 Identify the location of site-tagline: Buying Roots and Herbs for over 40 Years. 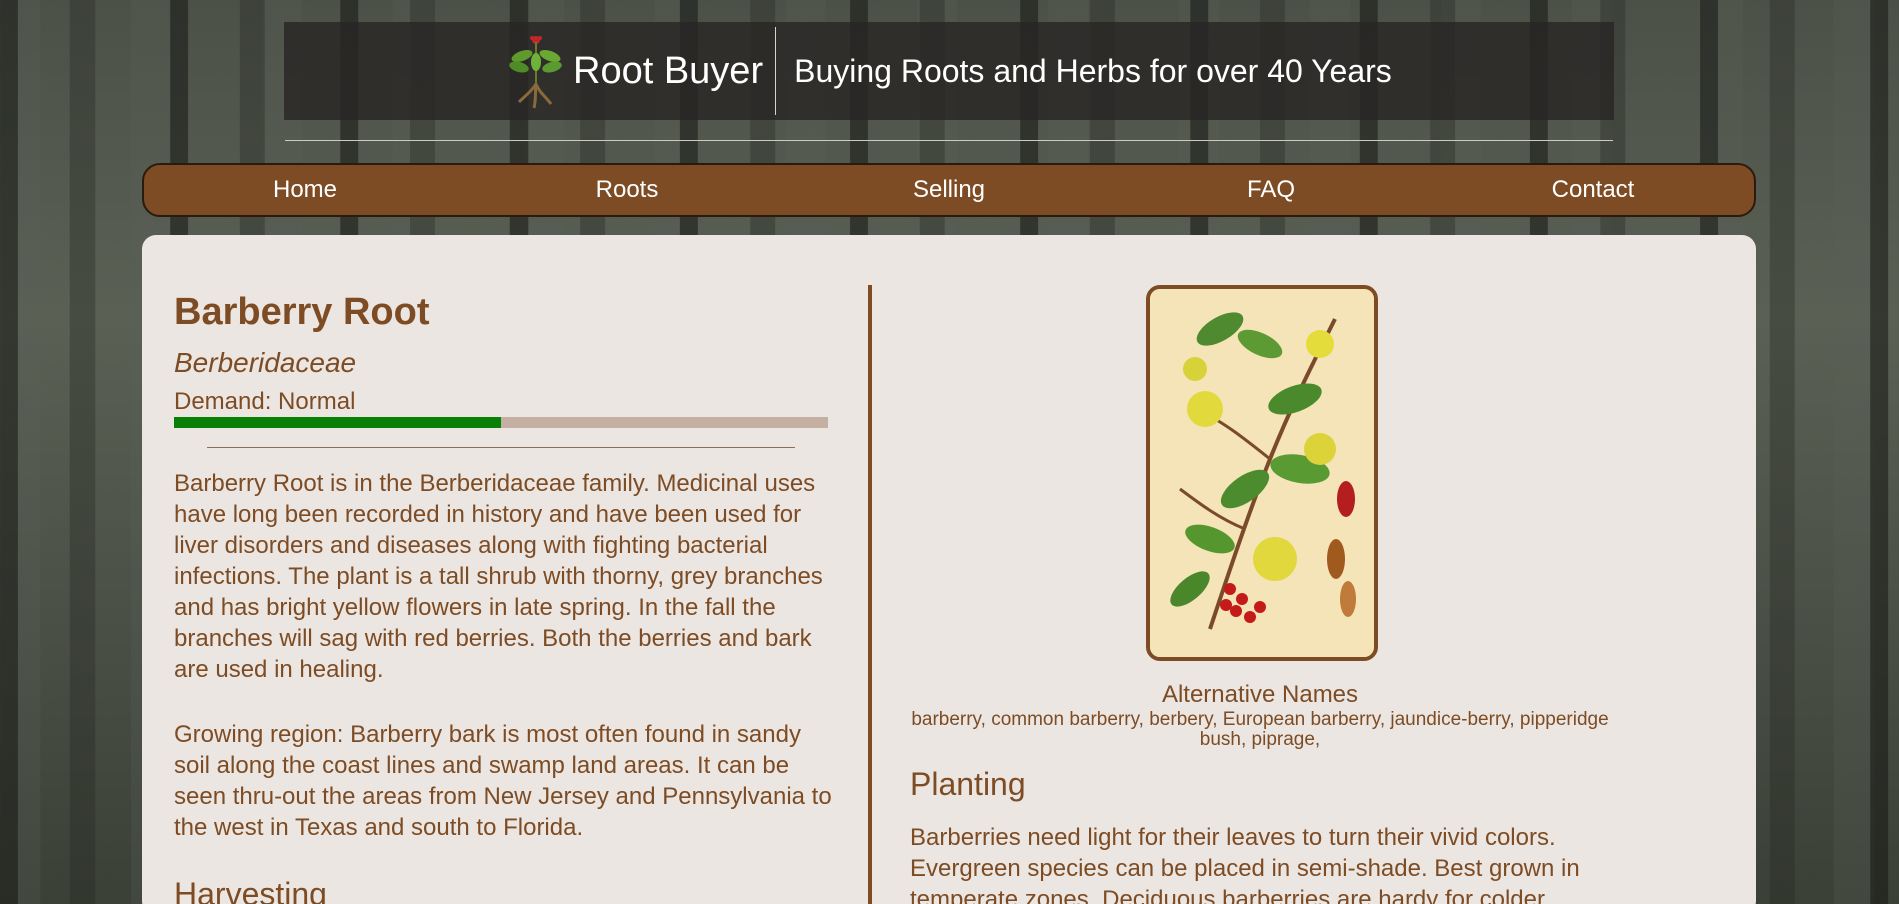
(1093, 70).